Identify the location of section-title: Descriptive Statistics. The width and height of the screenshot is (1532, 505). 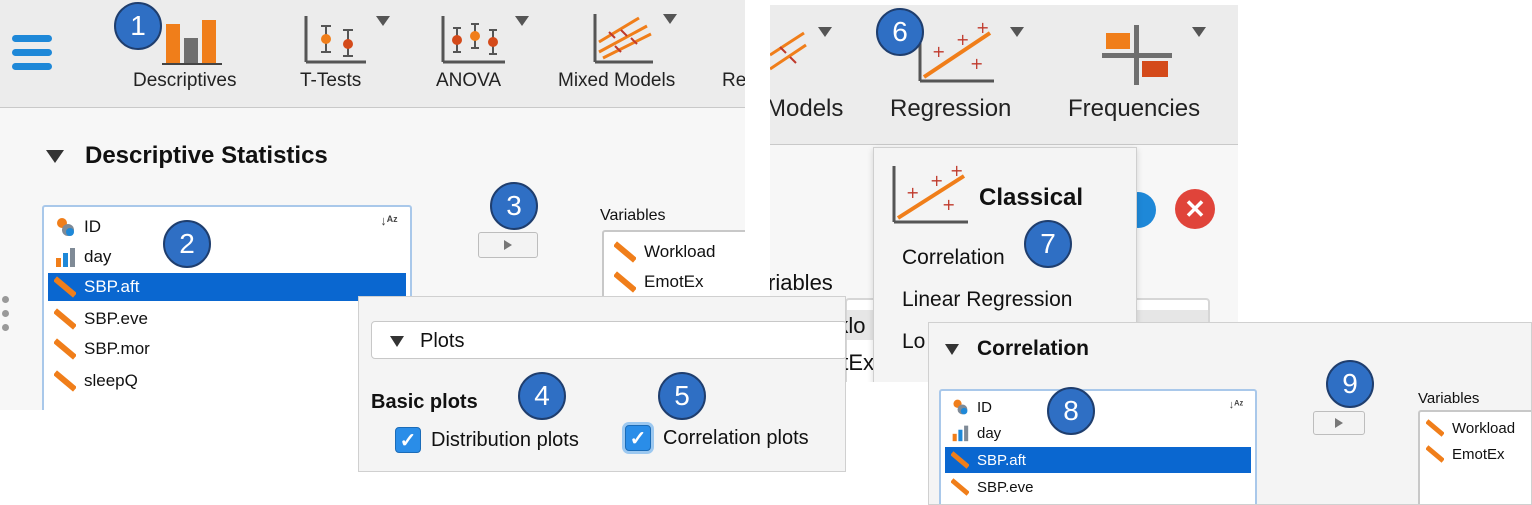
(206, 155).